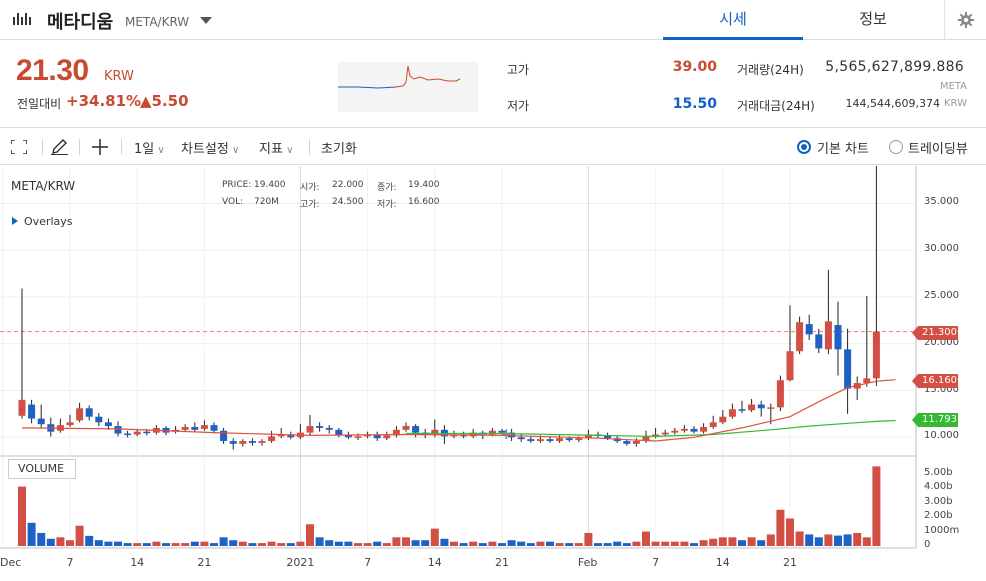 This screenshot has height=581, width=986. I want to click on low-label: 저가, so click(518, 106).